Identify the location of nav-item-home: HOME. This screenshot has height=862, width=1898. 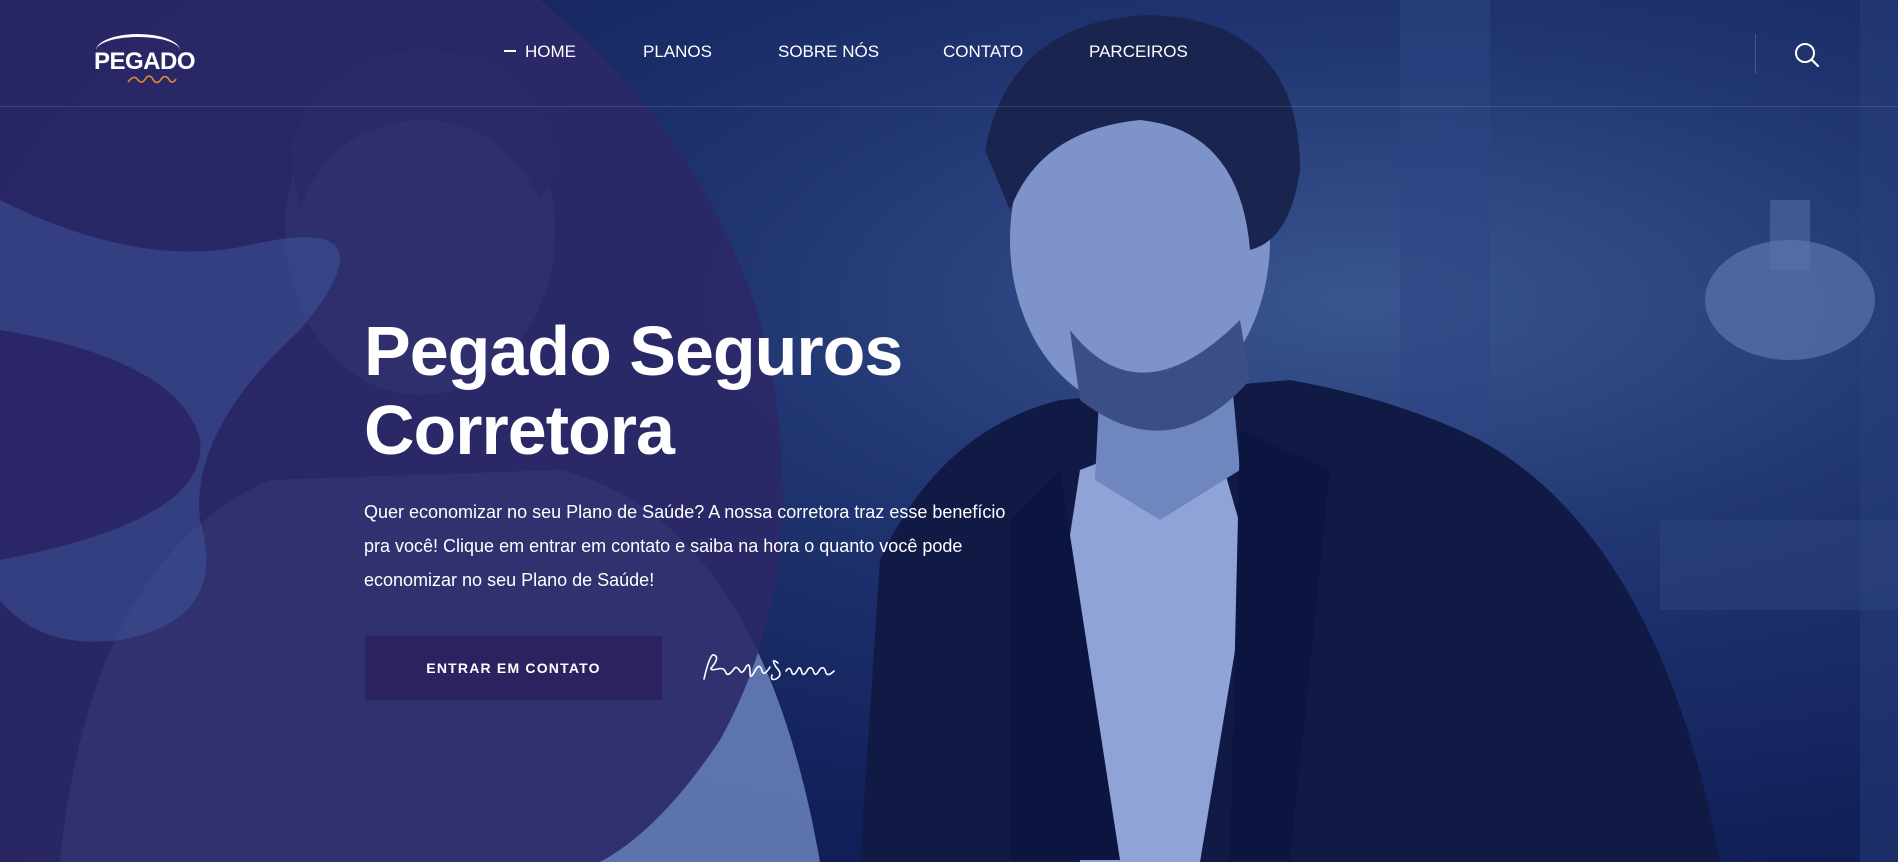
(540, 52).